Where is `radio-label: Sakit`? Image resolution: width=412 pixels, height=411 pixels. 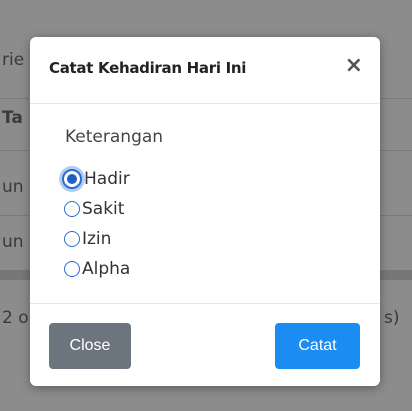
radio-label: Sakit is located at coordinates (103, 209).